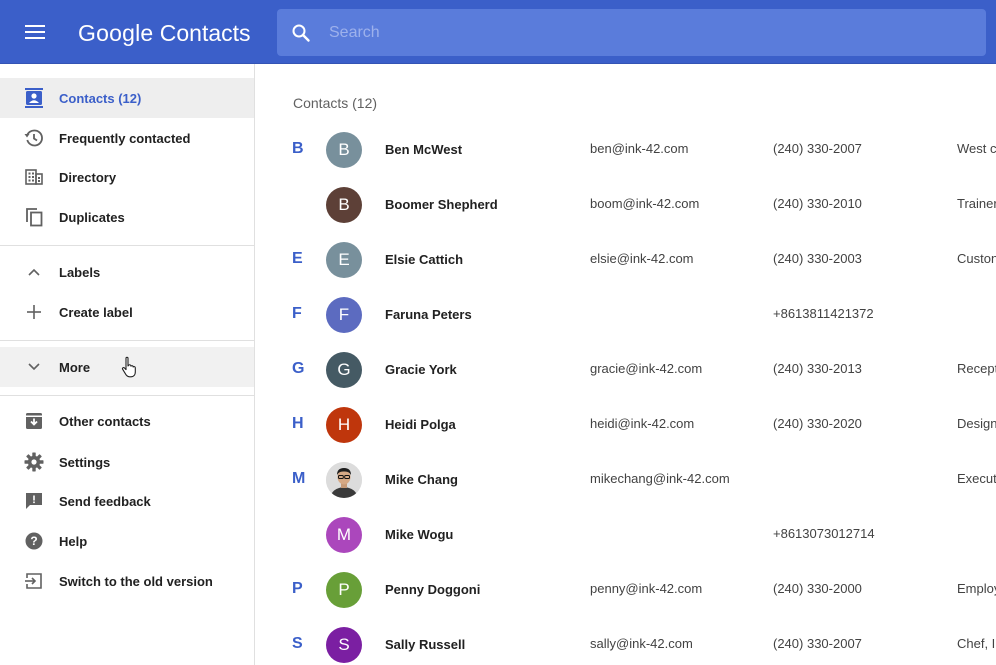  I want to click on app-title: Google Contacts, so click(164, 33).